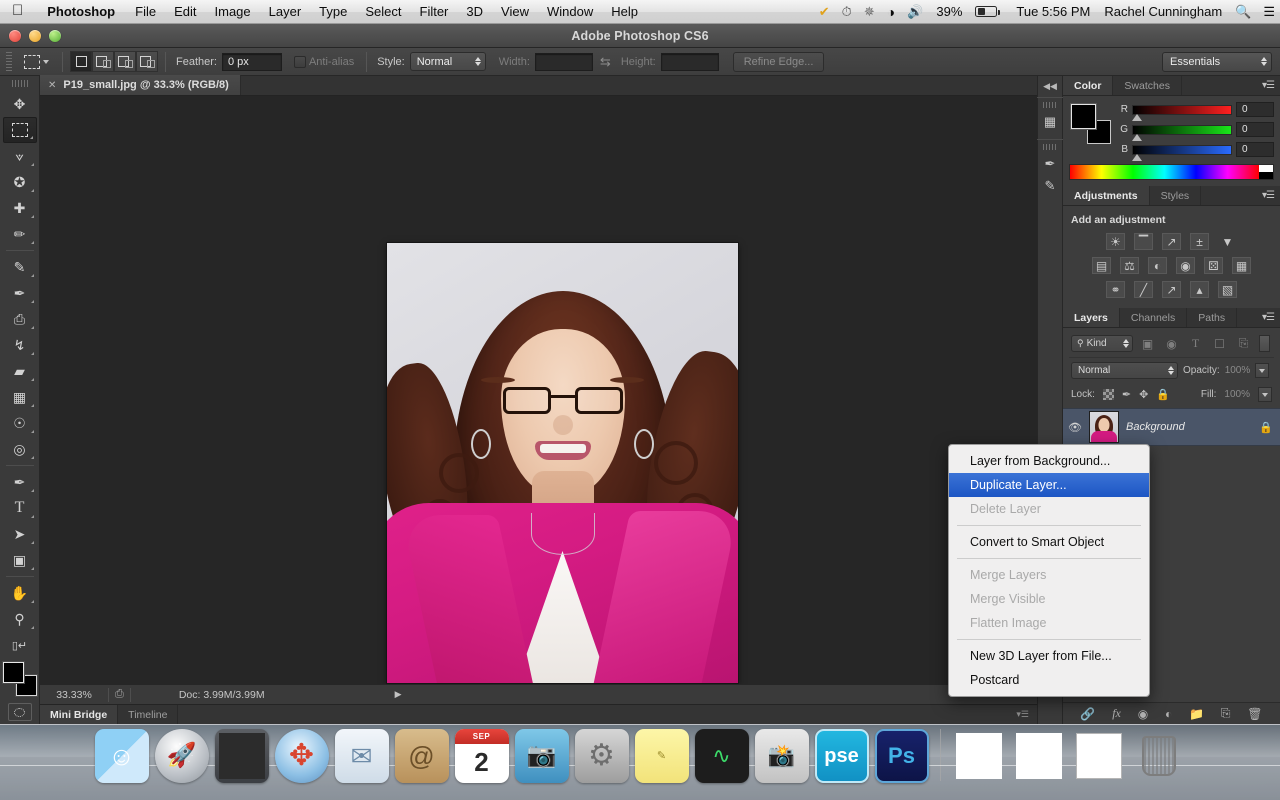 The height and width of the screenshot is (800, 1280). What do you see at coordinates (1255, 109) in the screenshot?
I see `red-value-input: 0` at bounding box center [1255, 109].